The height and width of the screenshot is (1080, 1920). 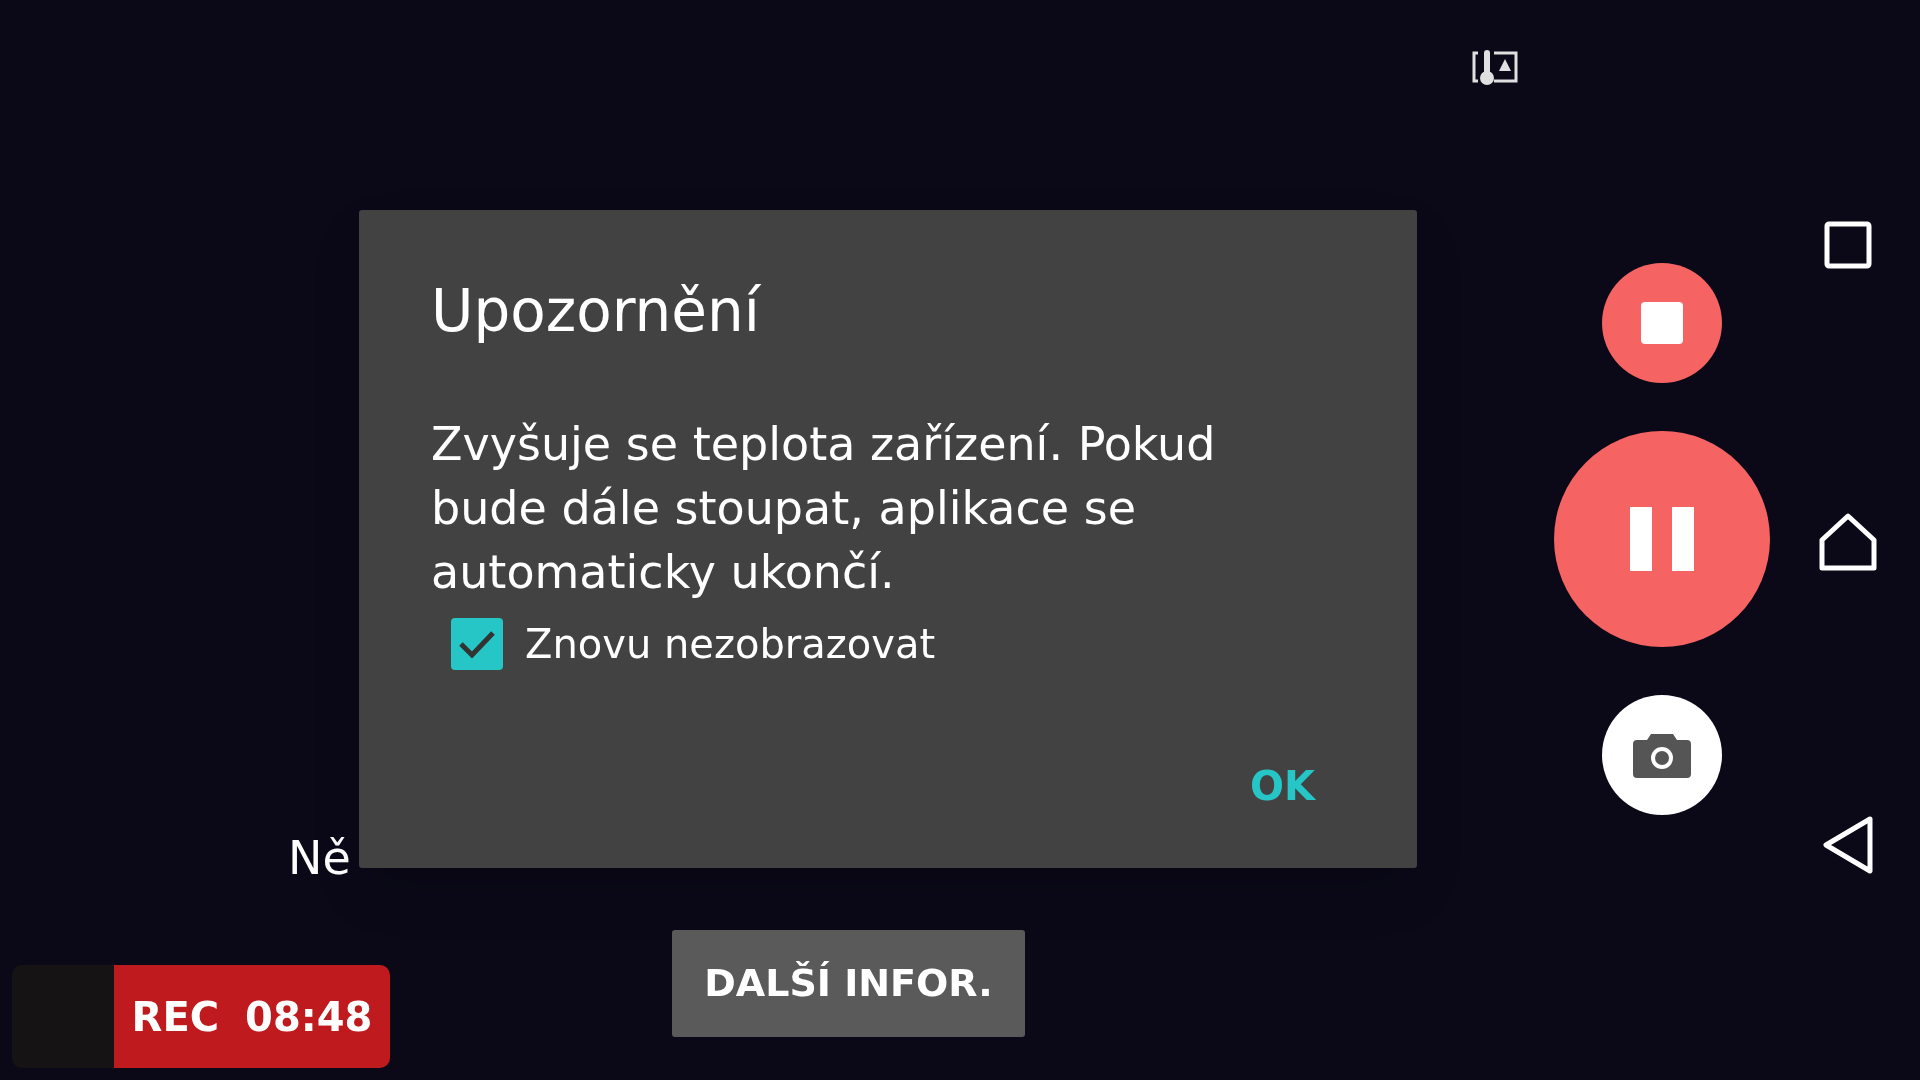 What do you see at coordinates (175, 1017) in the screenshot?
I see `rec-label: REC` at bounding box center [175, 1017].